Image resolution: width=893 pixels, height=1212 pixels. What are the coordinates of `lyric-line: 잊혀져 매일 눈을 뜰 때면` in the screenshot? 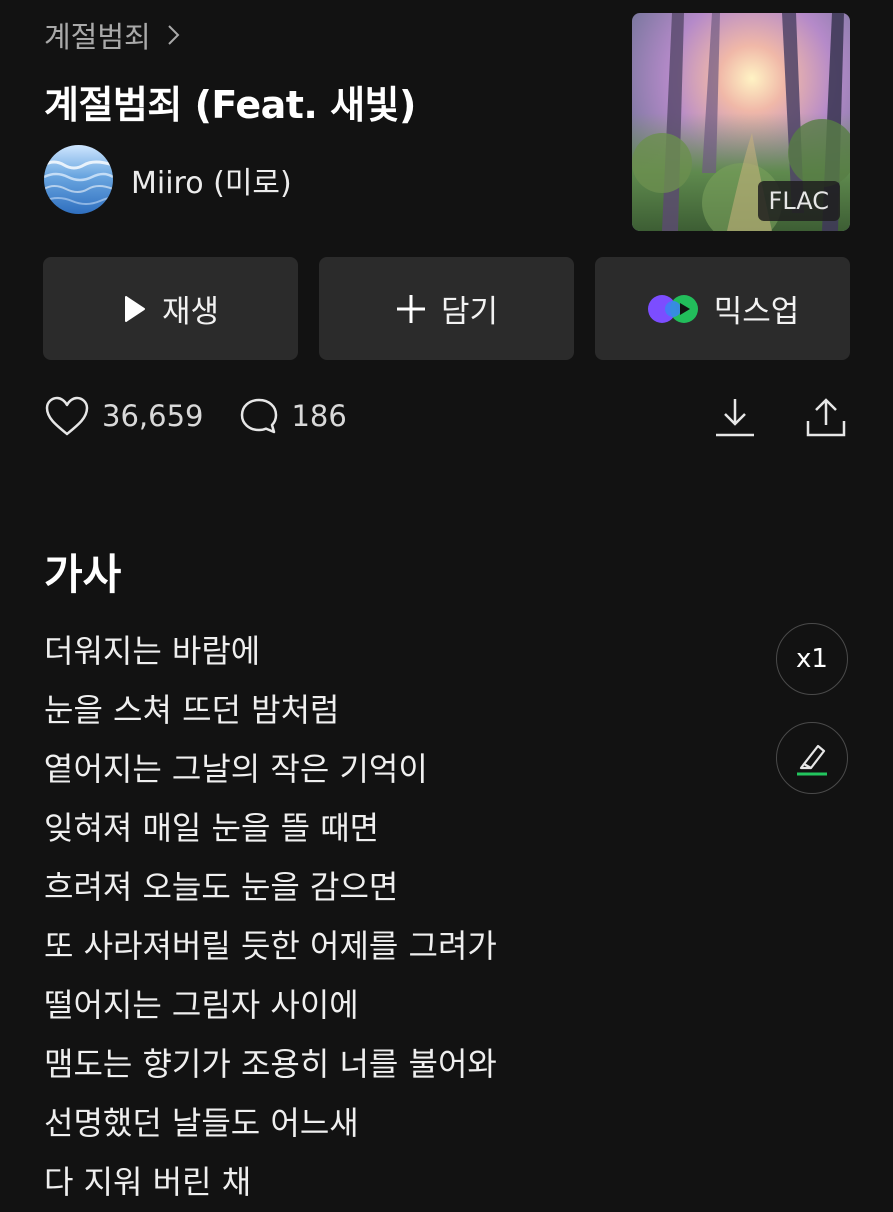 It's located at (212, 828).